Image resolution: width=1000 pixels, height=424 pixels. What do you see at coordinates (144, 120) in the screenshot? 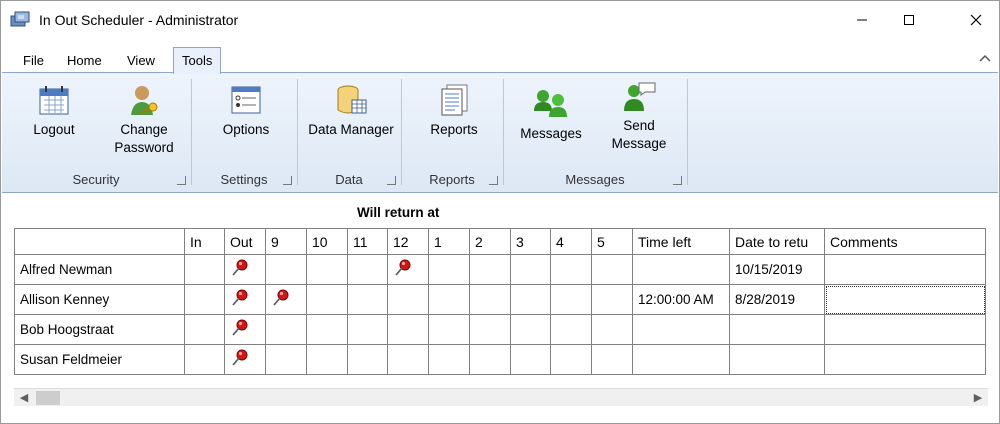
I see `change-password-button: Change Password` at bounding box center [144, 120].